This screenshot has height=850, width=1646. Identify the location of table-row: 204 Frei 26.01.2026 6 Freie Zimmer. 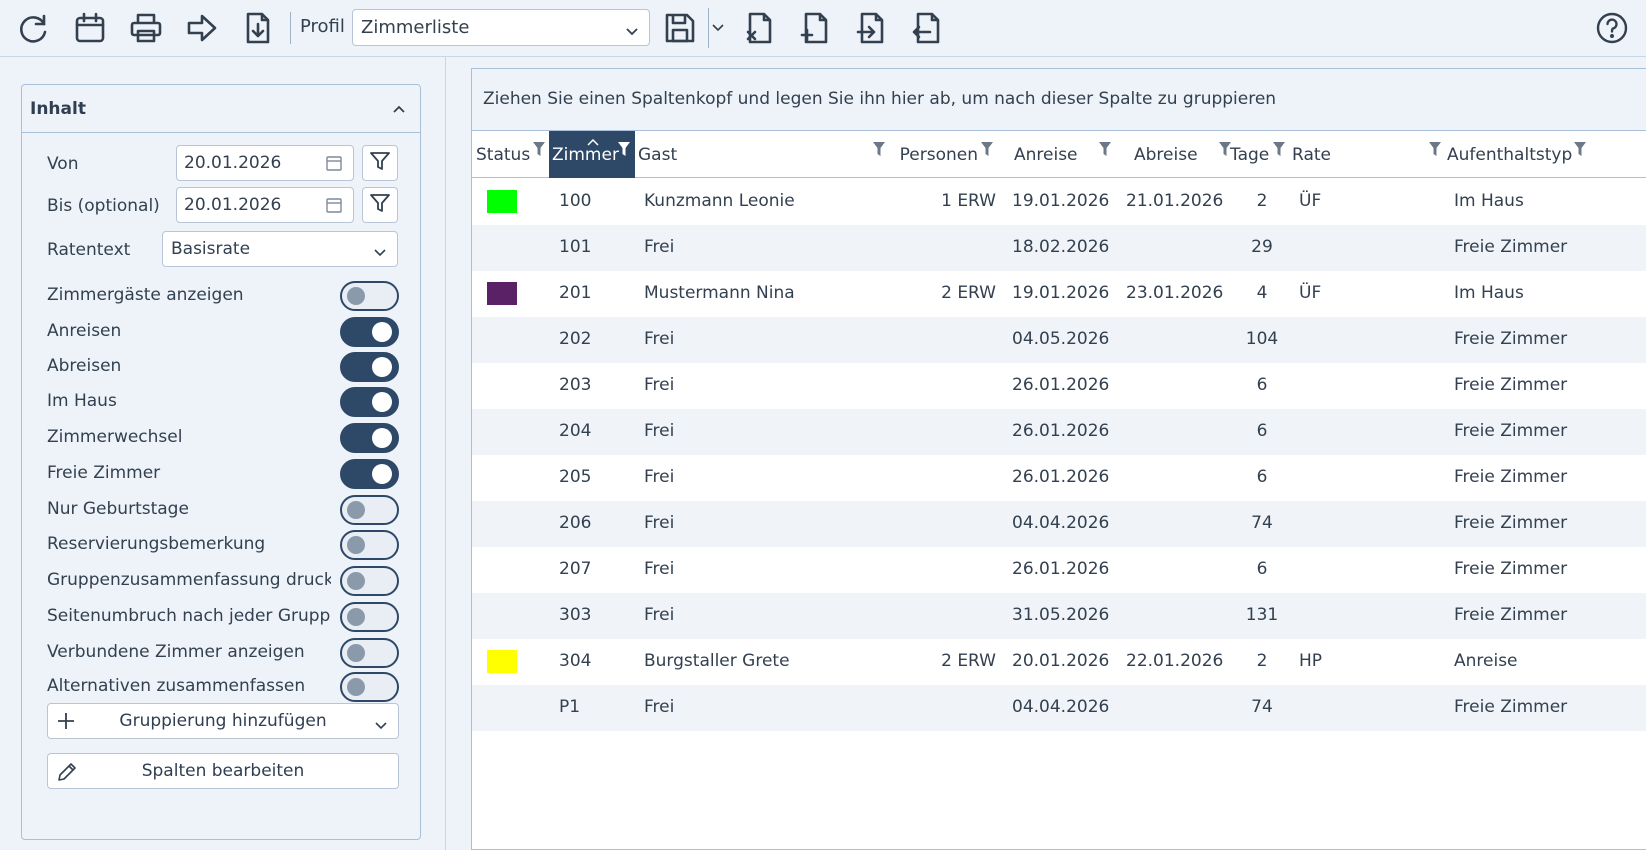
(1059, 432).